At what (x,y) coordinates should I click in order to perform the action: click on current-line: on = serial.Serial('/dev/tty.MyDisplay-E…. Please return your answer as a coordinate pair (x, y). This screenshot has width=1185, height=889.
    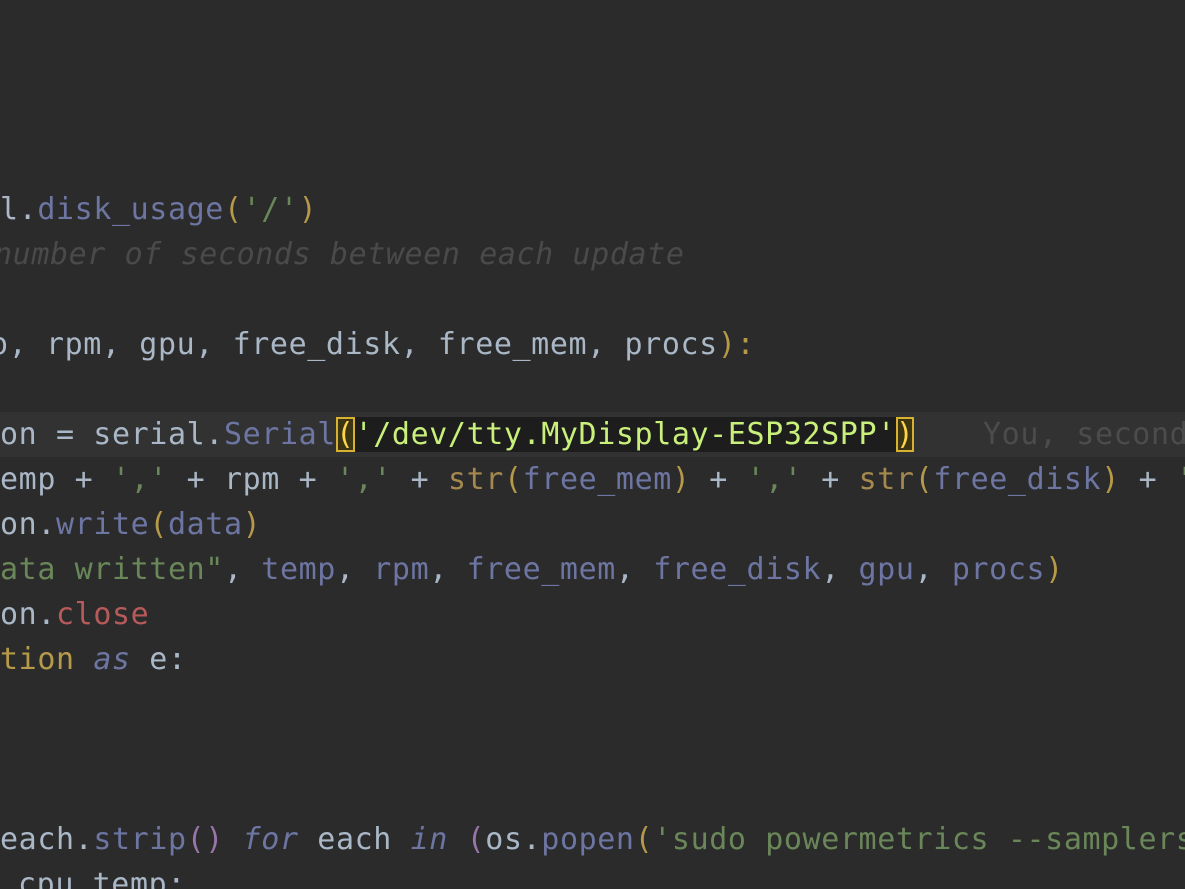
    Looking at the image, I should click on (592, 434).